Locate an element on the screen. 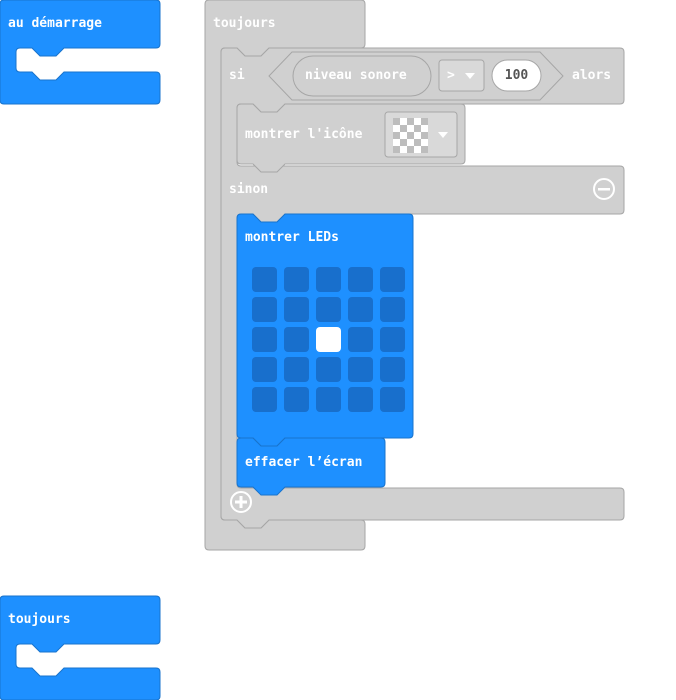  operator-label: > is located at coordinates (451, 75).